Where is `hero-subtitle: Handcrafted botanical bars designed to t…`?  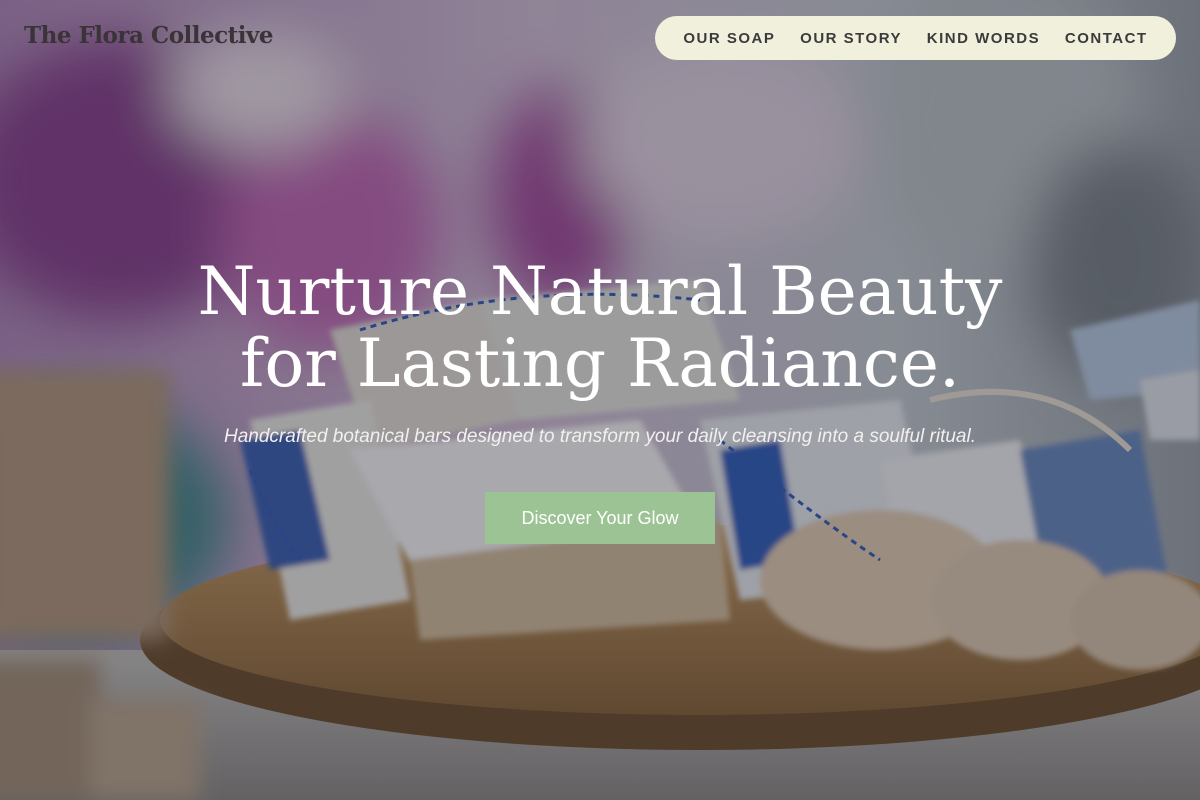 hero-subtitle: Handcrafted botanical bars designed to t… is located at coordinates (600, 436).